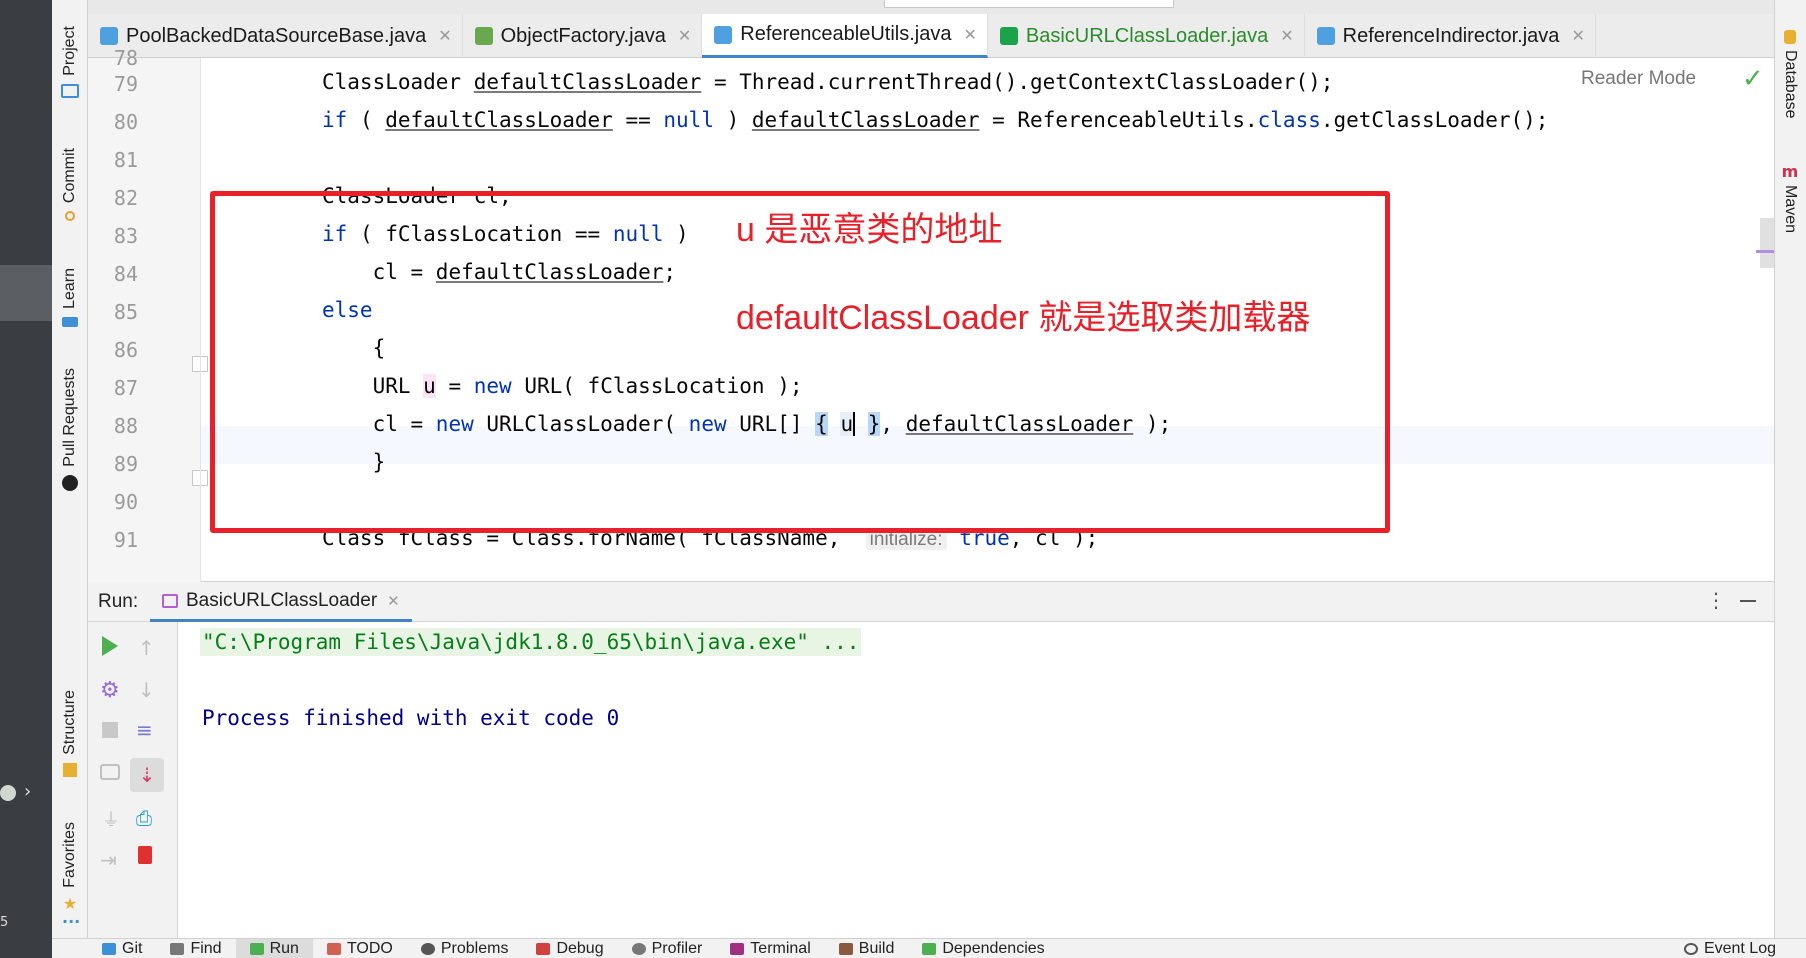 Image resolution: width=1806 pixels, height=958 pixels. I want to click on arrow-down-icon: ↓, so click(146, 690).